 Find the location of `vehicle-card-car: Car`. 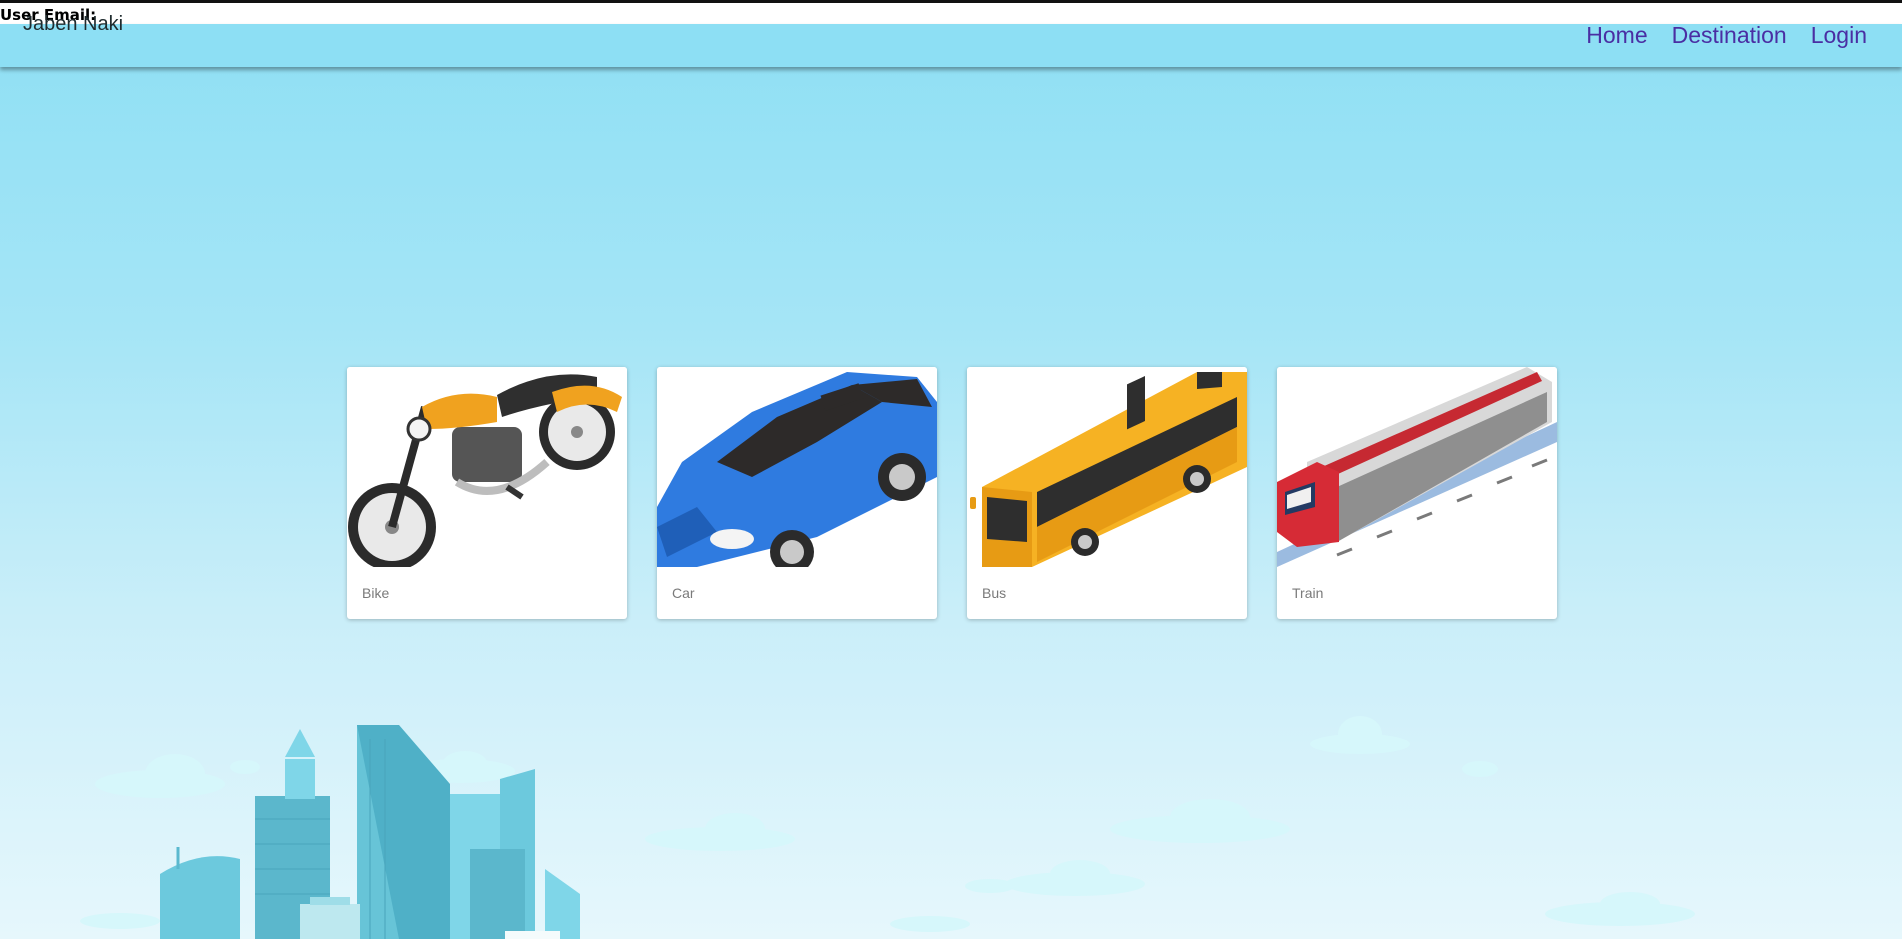

vehicle-card-car: Car is located at coordinates (797, 493).